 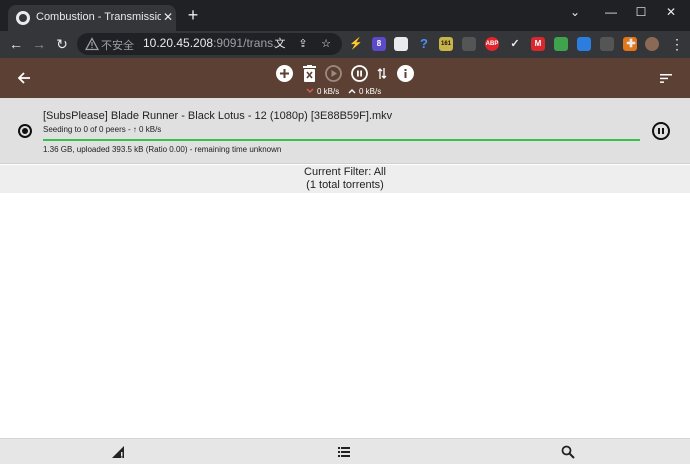 I want to click on forward-button: →, so click(x=39, y=44).